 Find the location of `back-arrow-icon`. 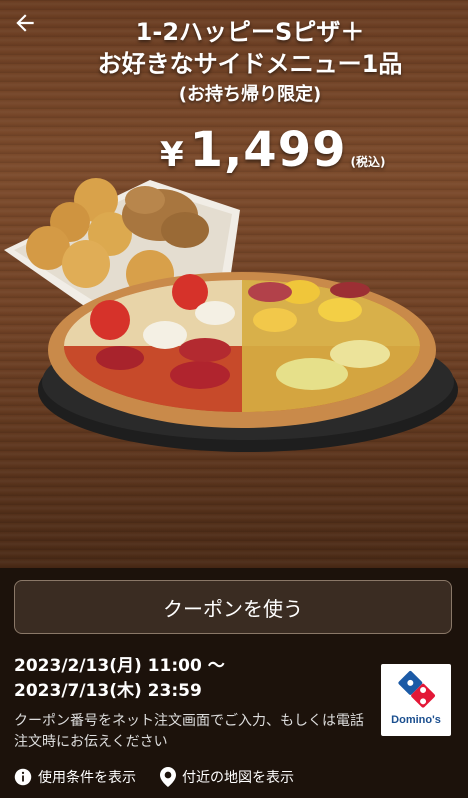

back-arrow-icon is located at coordinates (25, 23).